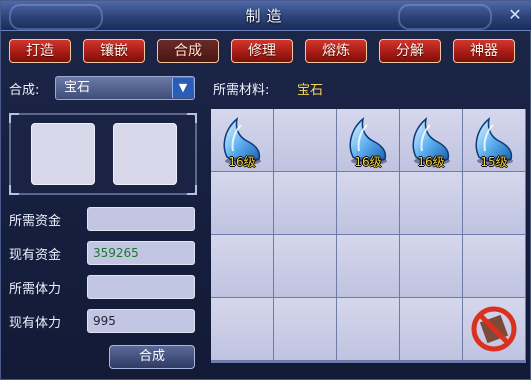  Describe the element at coordinates (141, 321) in the screenshot. I see `current-stamina-field: 995` at that location.